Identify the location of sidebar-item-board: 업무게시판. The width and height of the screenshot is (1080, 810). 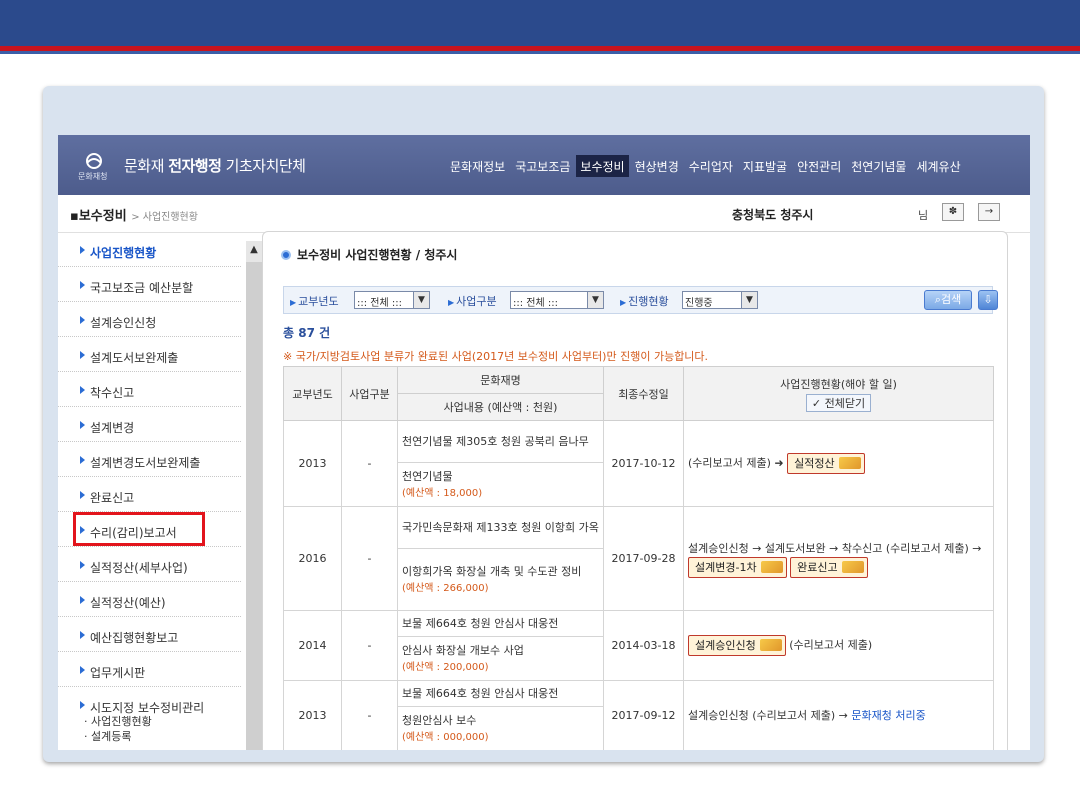
(149, 670).